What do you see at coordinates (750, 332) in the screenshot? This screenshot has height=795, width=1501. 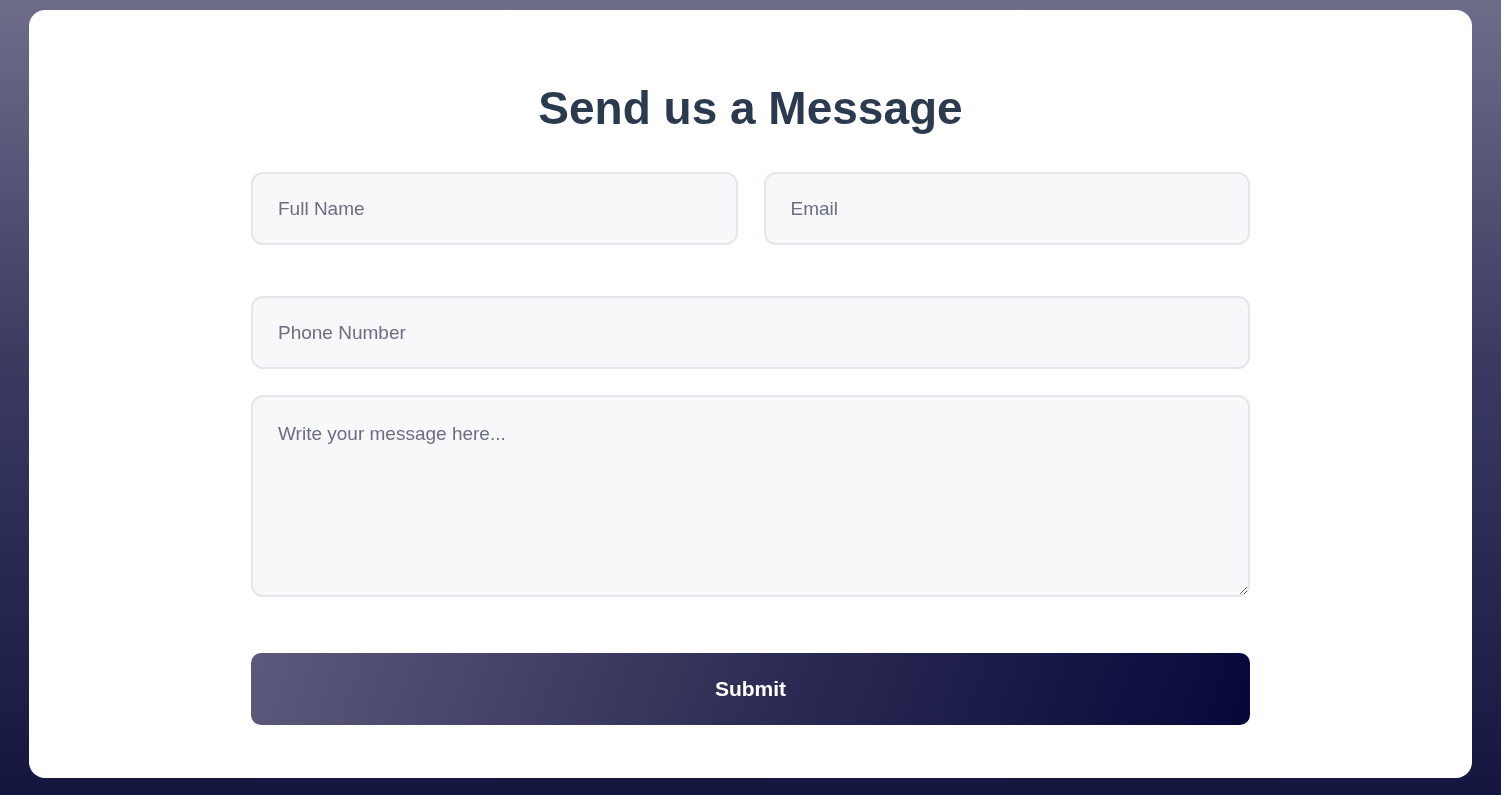 I see `phone-field: Phone Number` at bounding box center [750, 332].